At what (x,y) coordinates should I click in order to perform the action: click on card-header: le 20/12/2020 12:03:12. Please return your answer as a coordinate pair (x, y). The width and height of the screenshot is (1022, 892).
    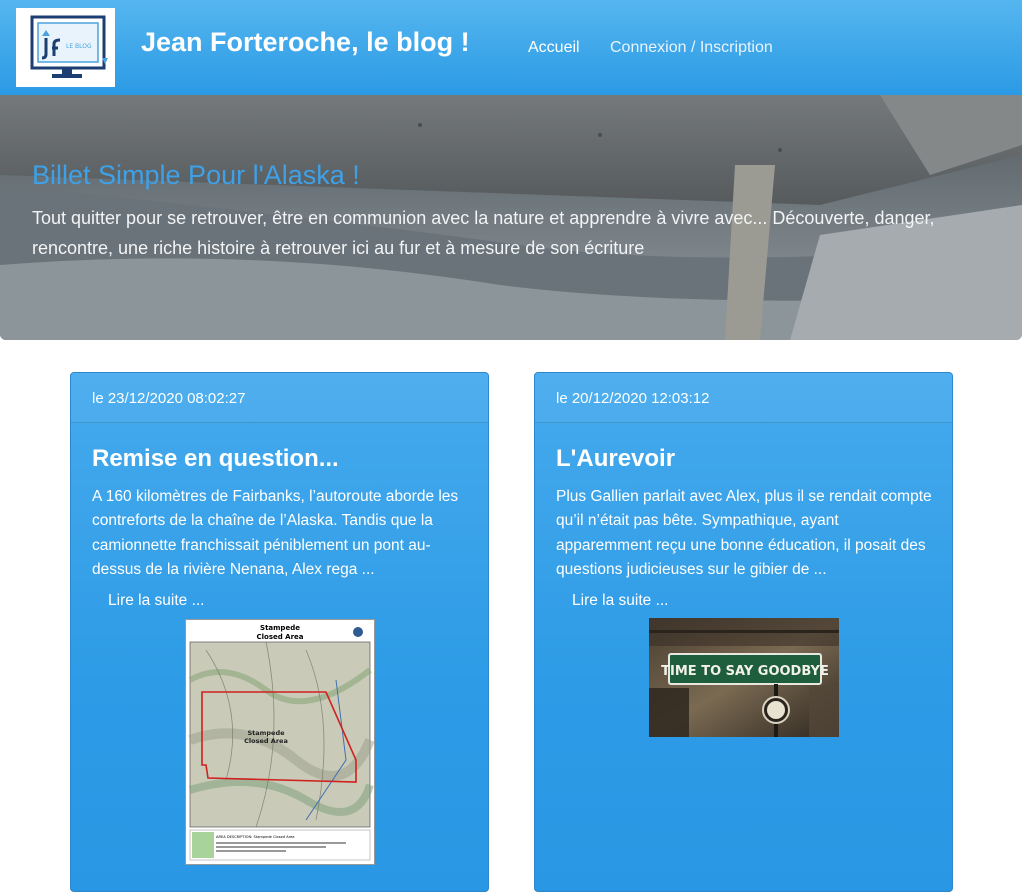
    Looking at the image, I should click on (743, 398).